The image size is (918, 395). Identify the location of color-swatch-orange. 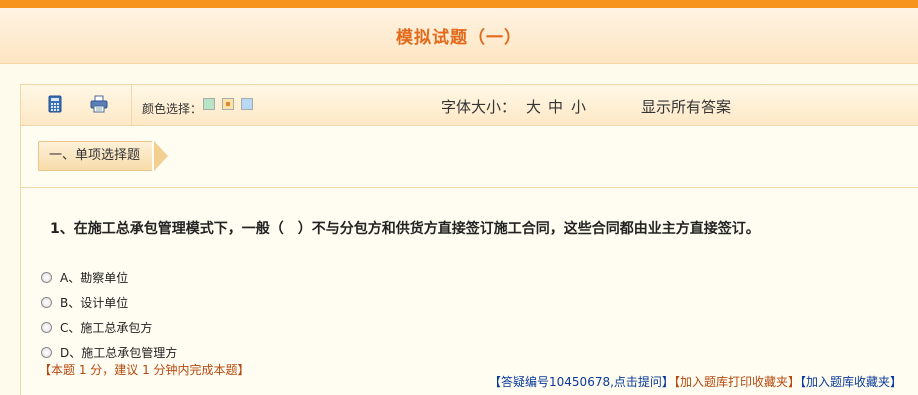
(228, 104).